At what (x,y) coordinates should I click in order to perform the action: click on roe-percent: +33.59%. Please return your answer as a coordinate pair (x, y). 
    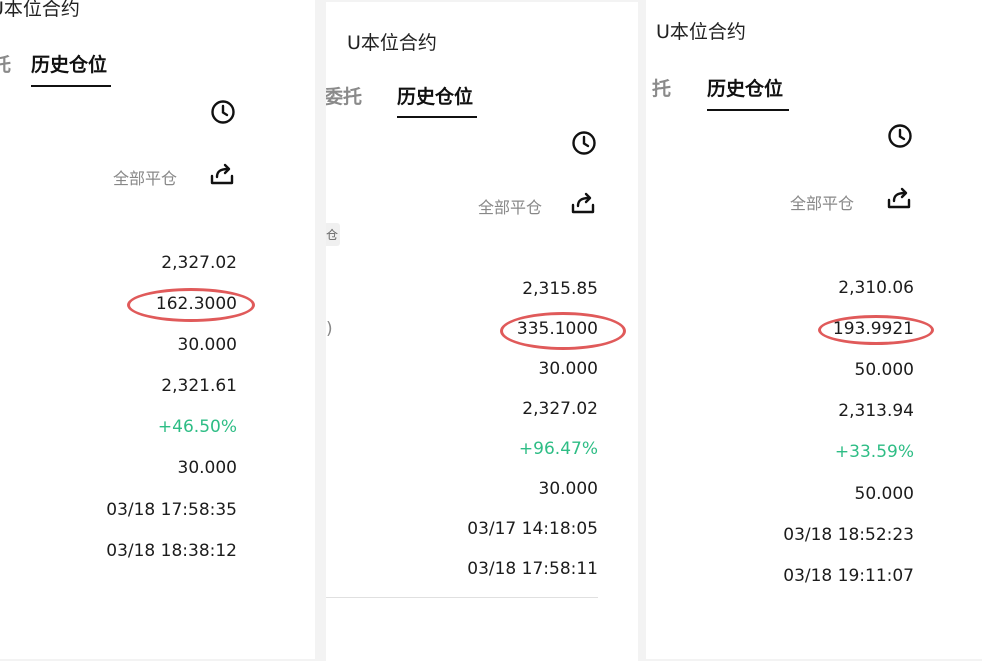
    Looking at the image, I should click on (874, 452).